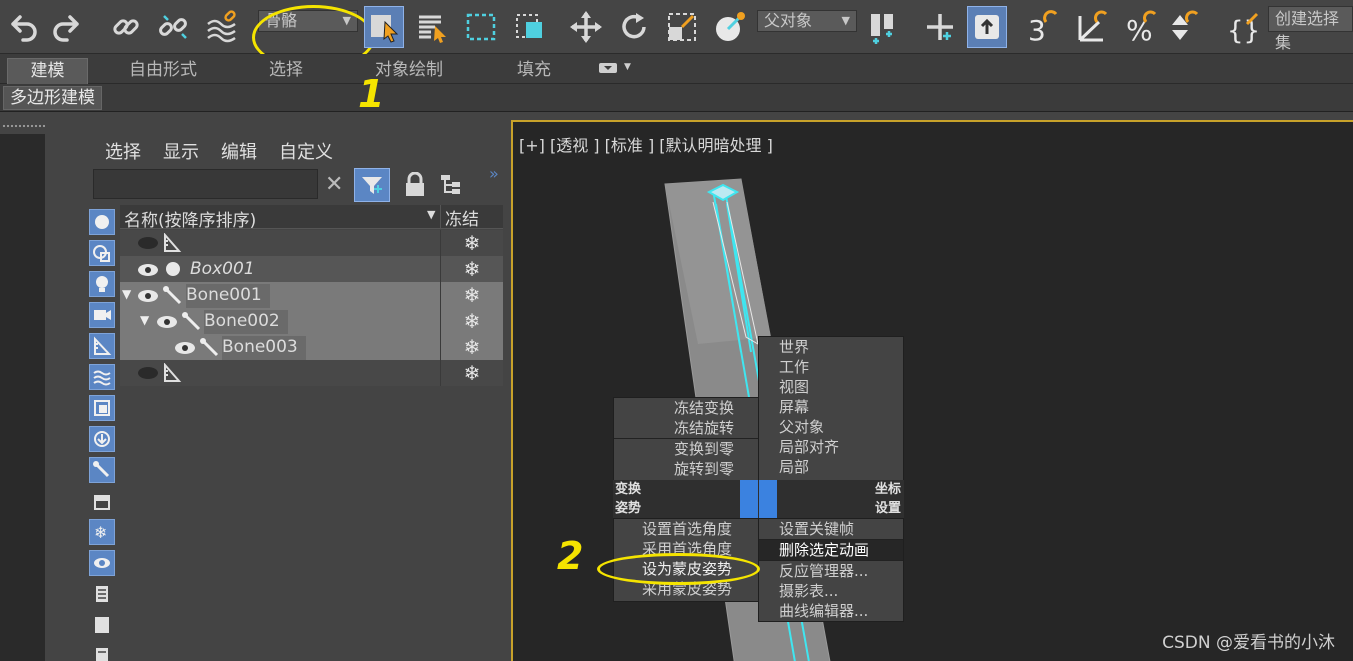 This screenshot has width=1353, height=661. Describe the element at coordinates (431, 214) in the screenshot. I see `sort-chevron-icon: ▼` at that location.